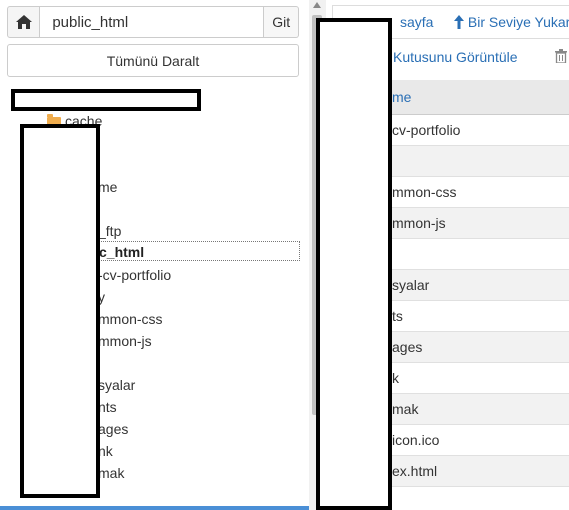 The image size is (569, 510). What do you see at coordinates (109, 231) in the screenshot?
I see `tree-item: _ftp` at bounding box center [109, 231].